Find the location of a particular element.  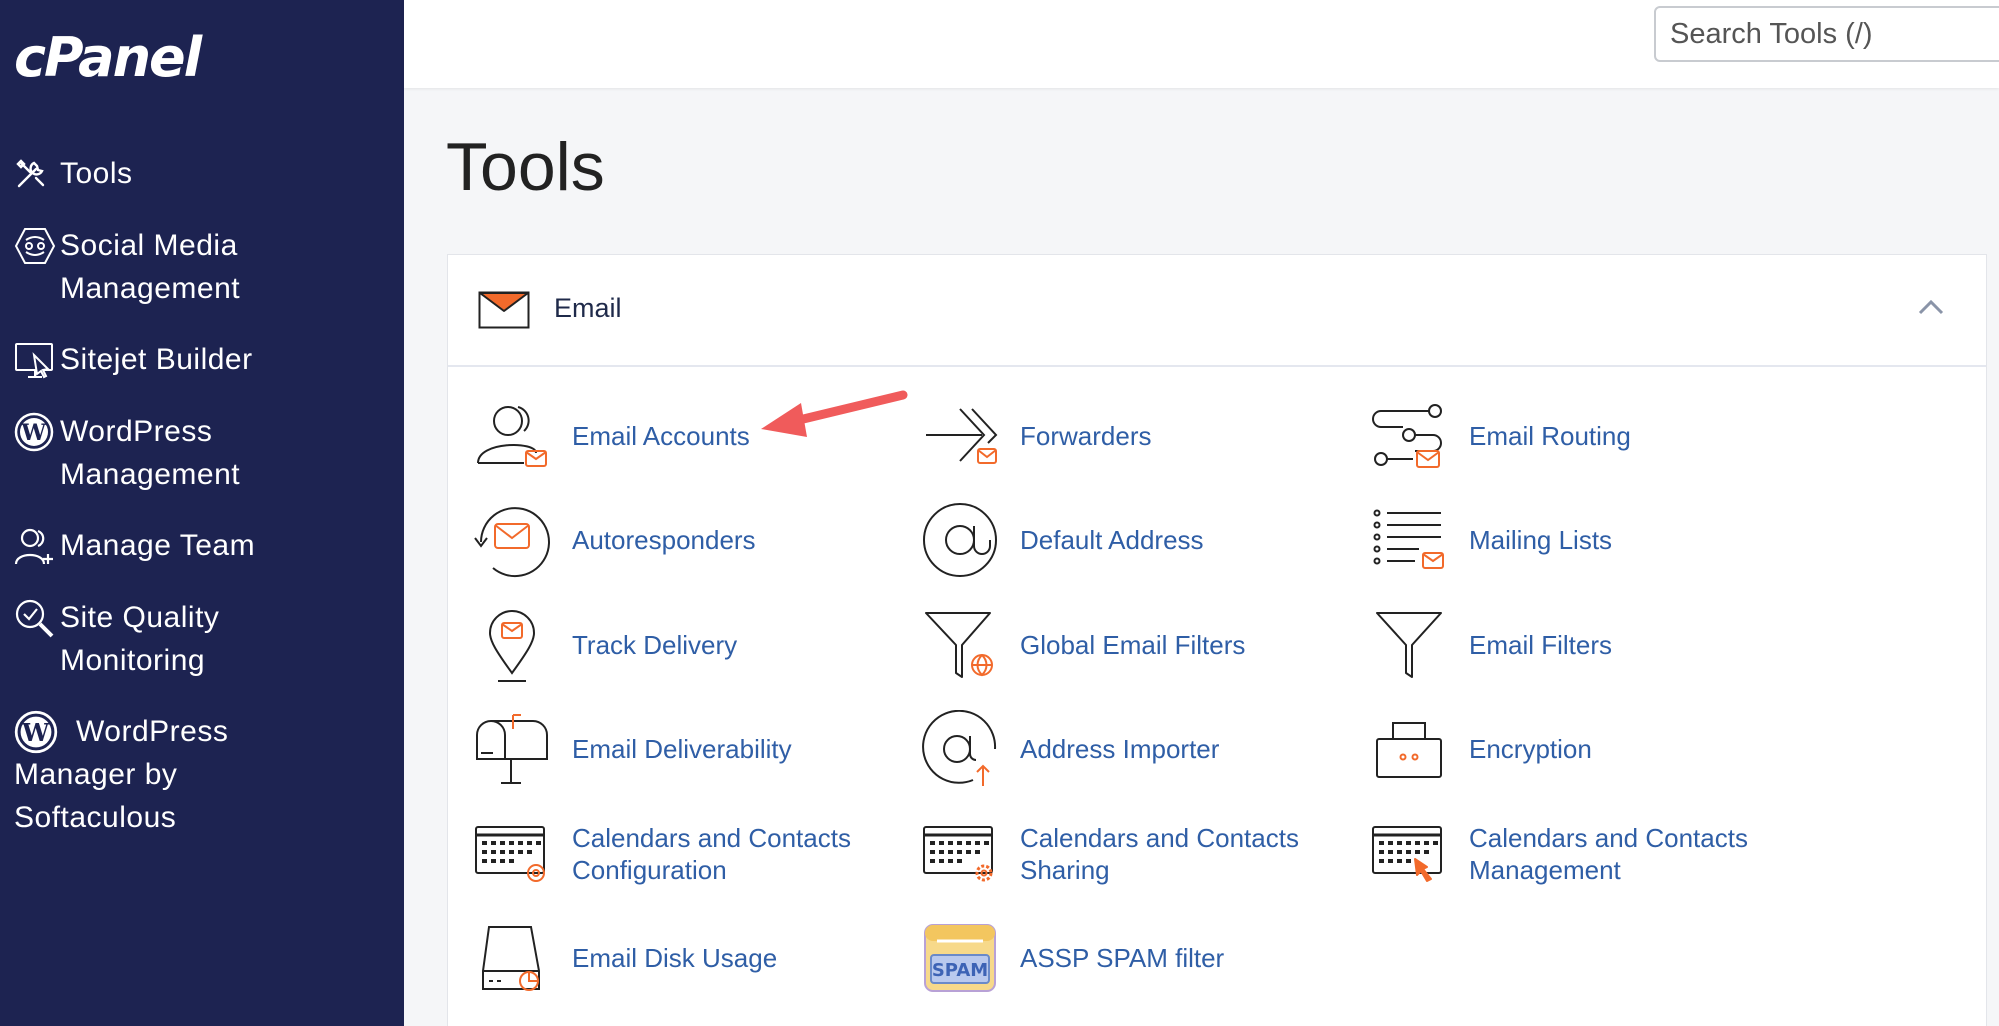

tool-label: Email Deliverability is located at coordinates (682, 749).